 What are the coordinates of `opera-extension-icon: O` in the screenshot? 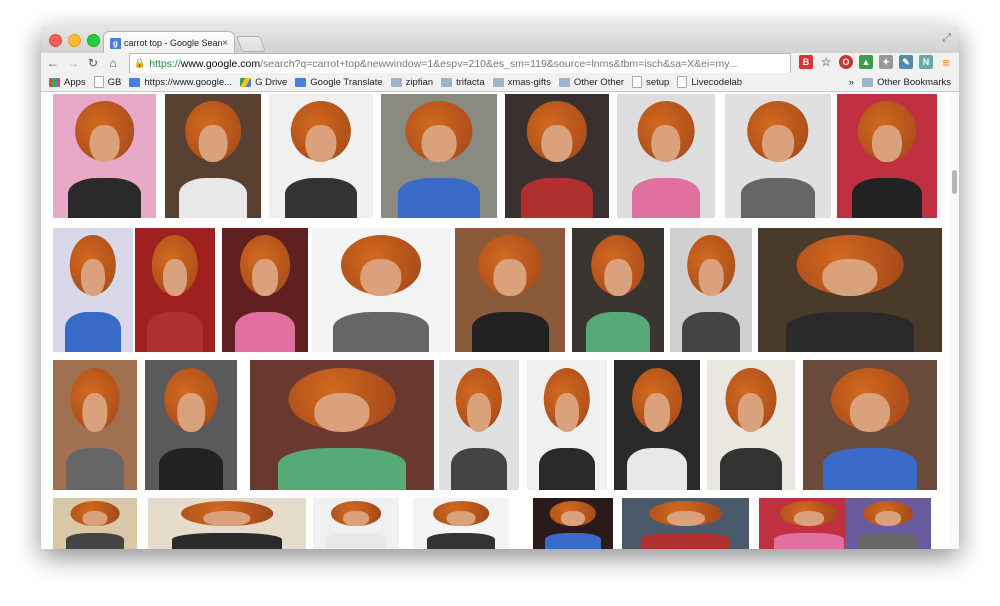 It's located at (846, 62).